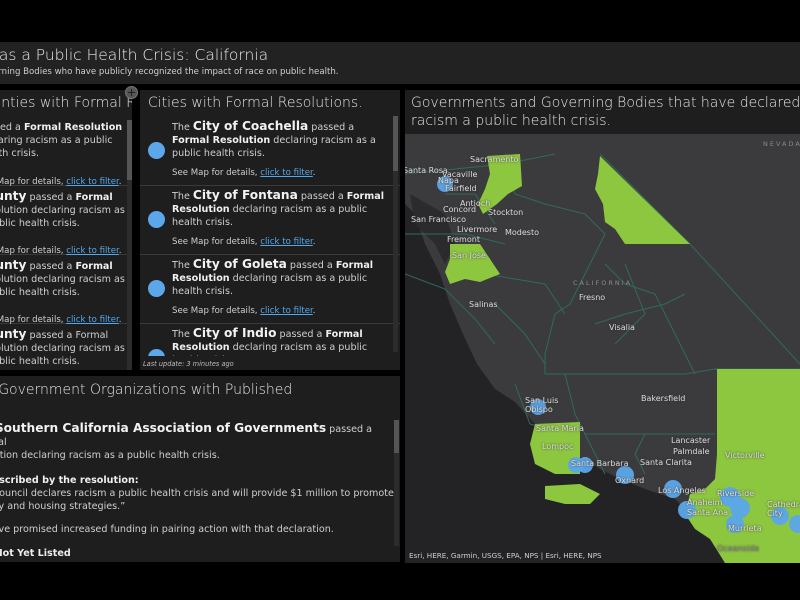  Describe the element at coordinates (395, 234) in the screenshot. I see `cities-scrollbar` at that location.